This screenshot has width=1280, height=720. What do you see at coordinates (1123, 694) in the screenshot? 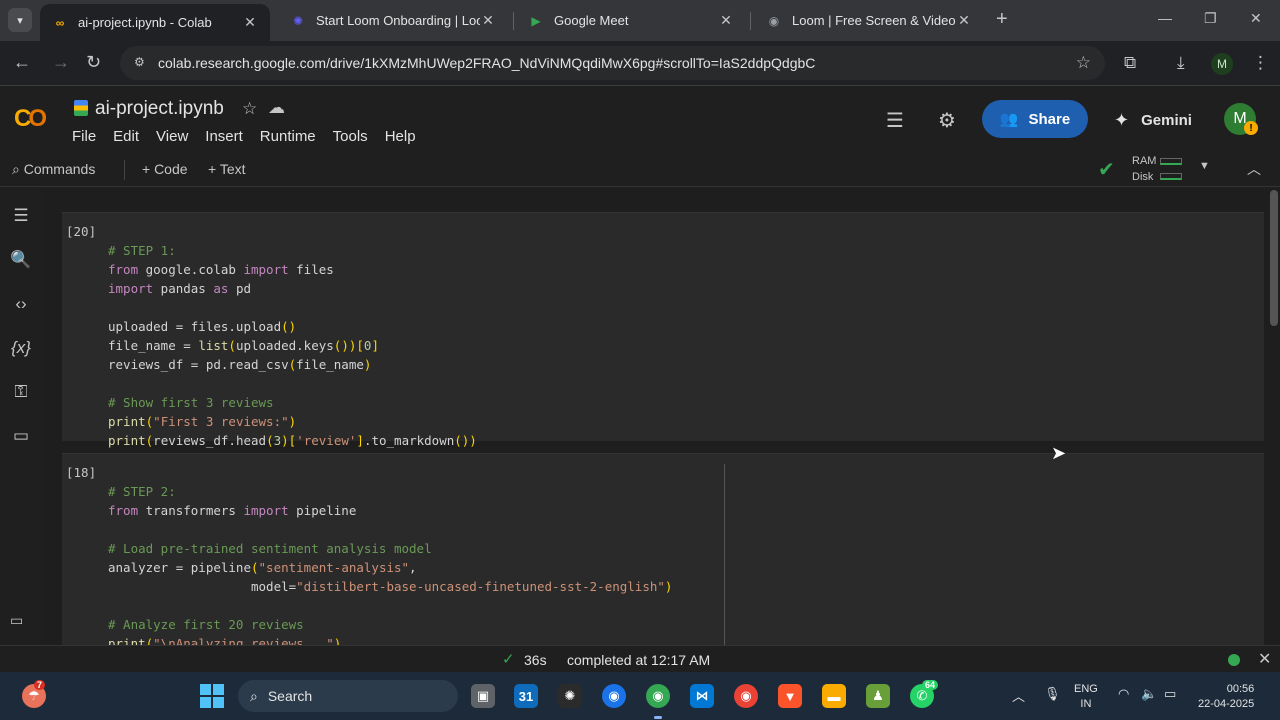
I see `wifi-icon: ◠` at bounding box center [1123, 694].